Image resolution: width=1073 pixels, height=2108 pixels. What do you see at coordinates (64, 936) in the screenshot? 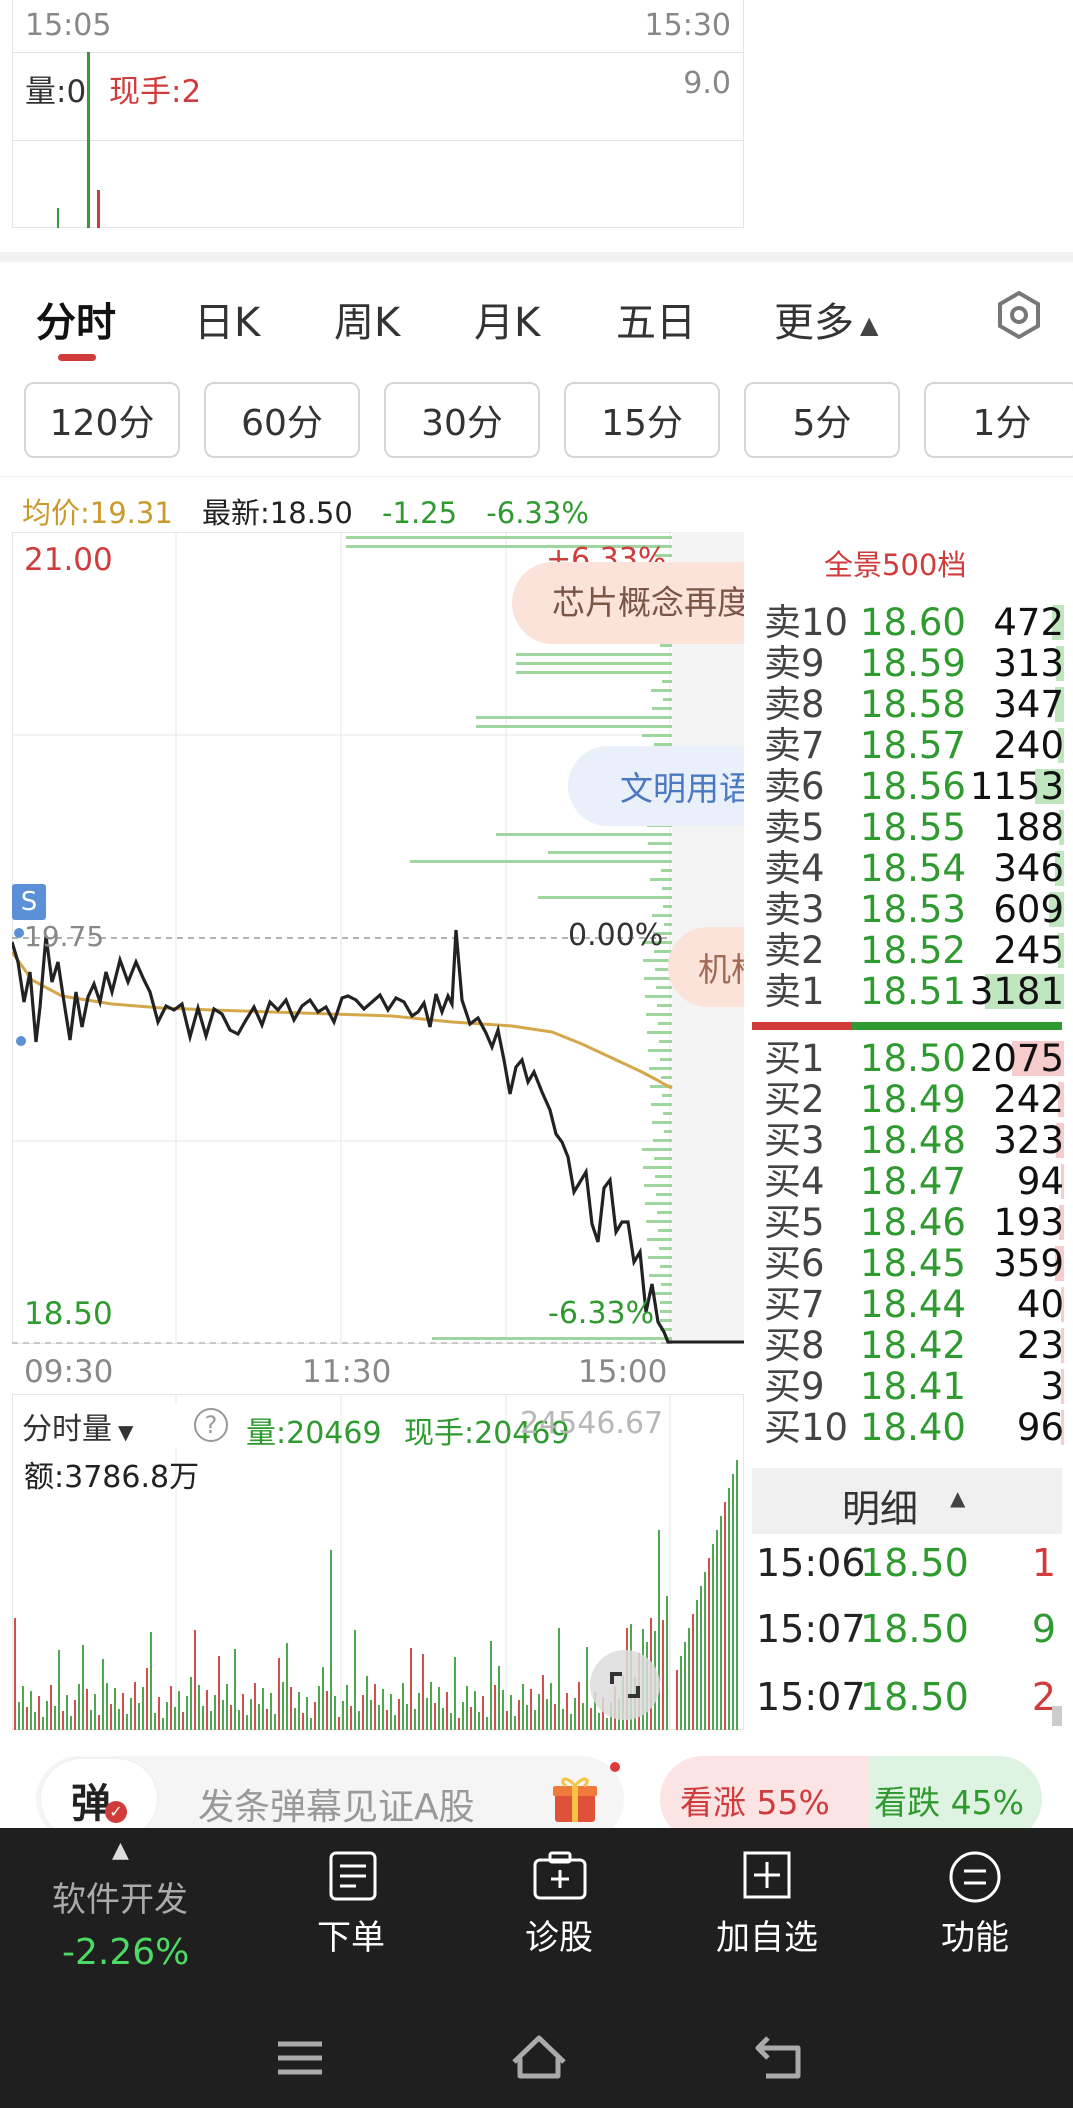
I see `base-price-label: 19.75` at bounding box center [64, 936].